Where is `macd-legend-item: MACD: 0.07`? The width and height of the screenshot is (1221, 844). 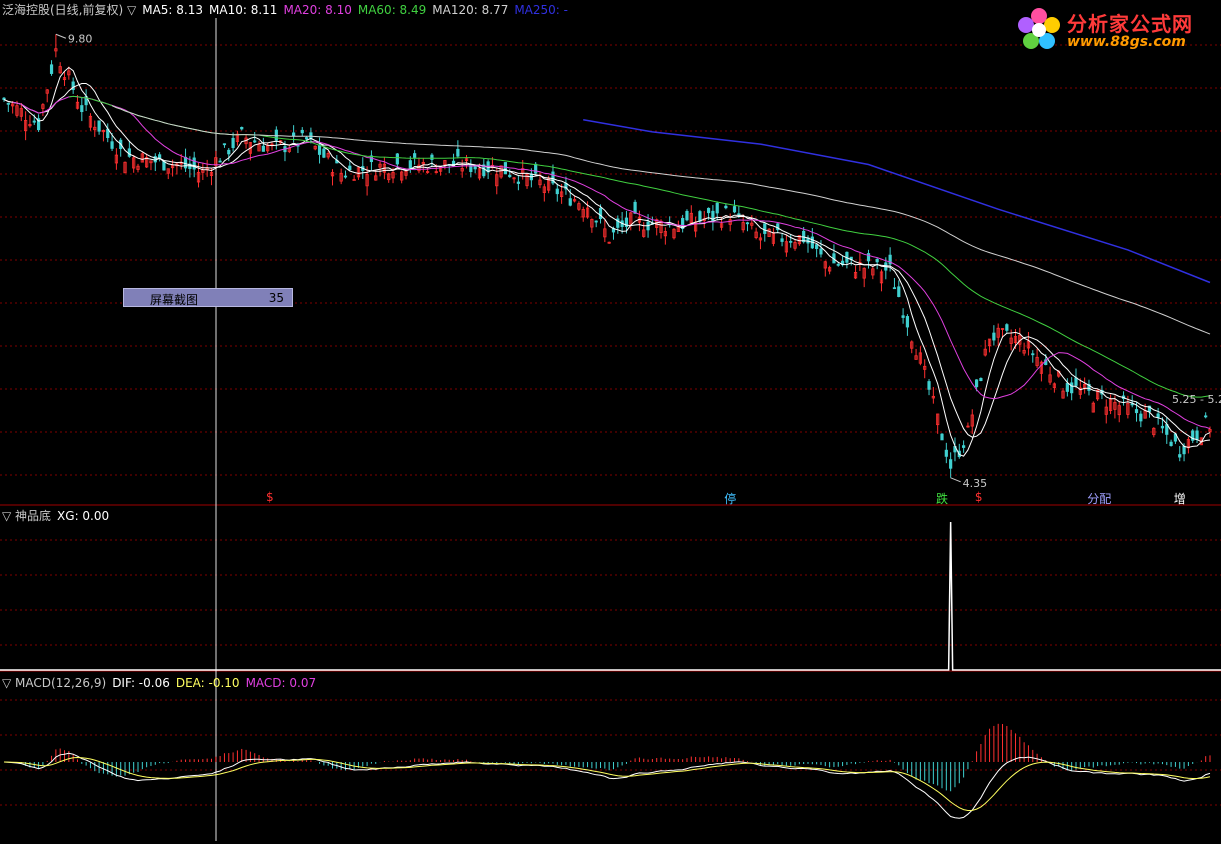
macd-legend-item: MACD: 0.07 is located at coordinates (281, 683).